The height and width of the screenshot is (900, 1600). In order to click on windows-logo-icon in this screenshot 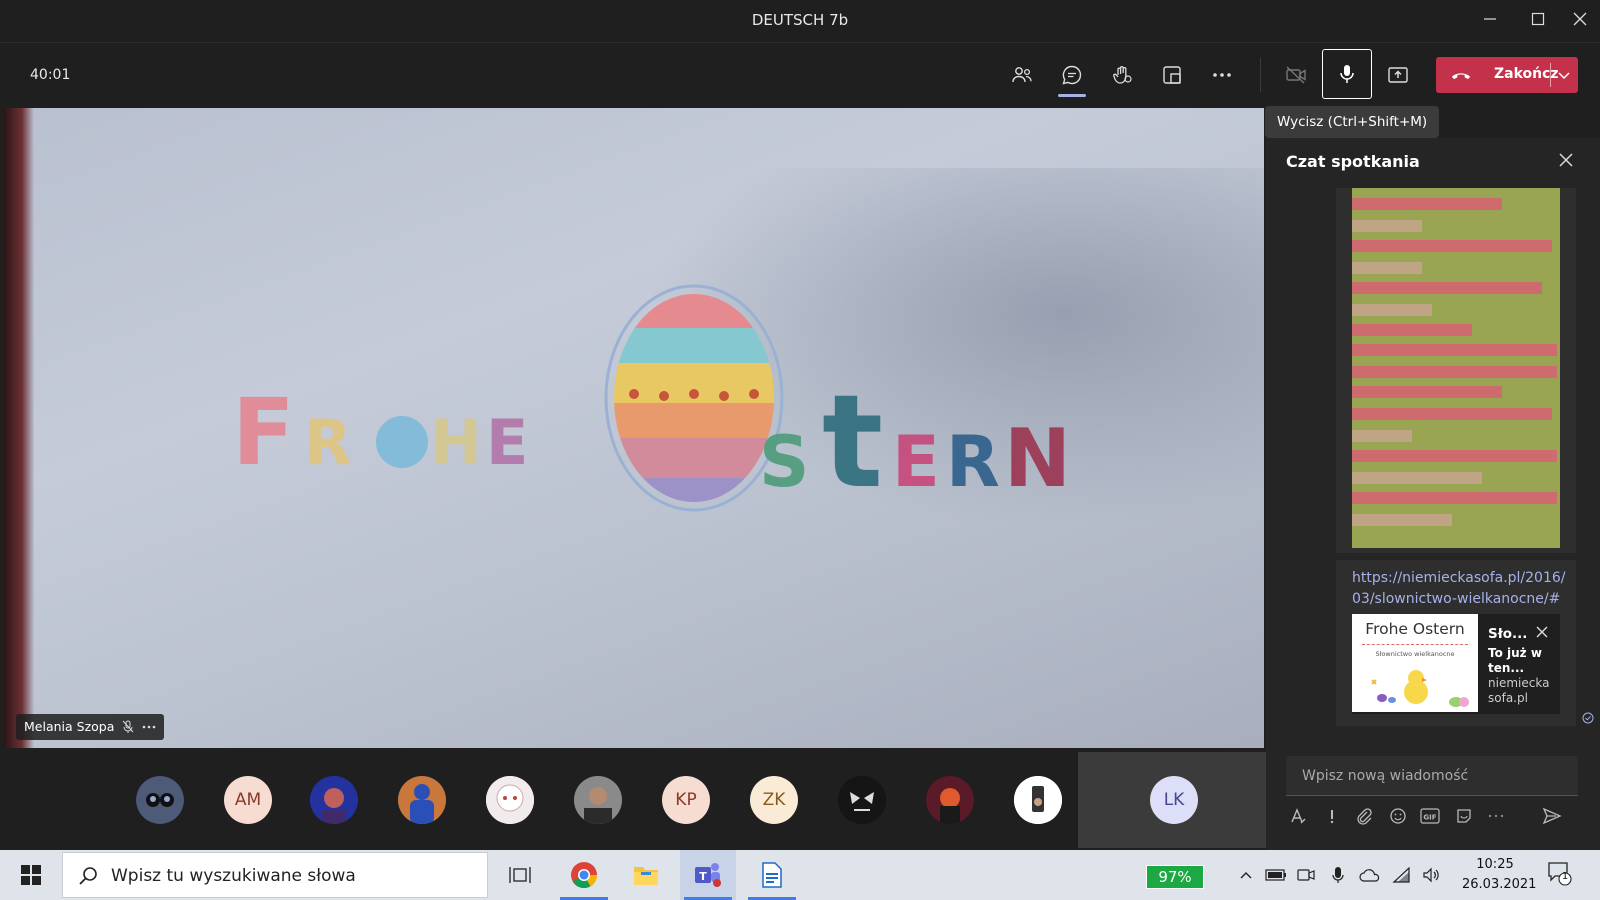, I will do `click(31, 875)`.